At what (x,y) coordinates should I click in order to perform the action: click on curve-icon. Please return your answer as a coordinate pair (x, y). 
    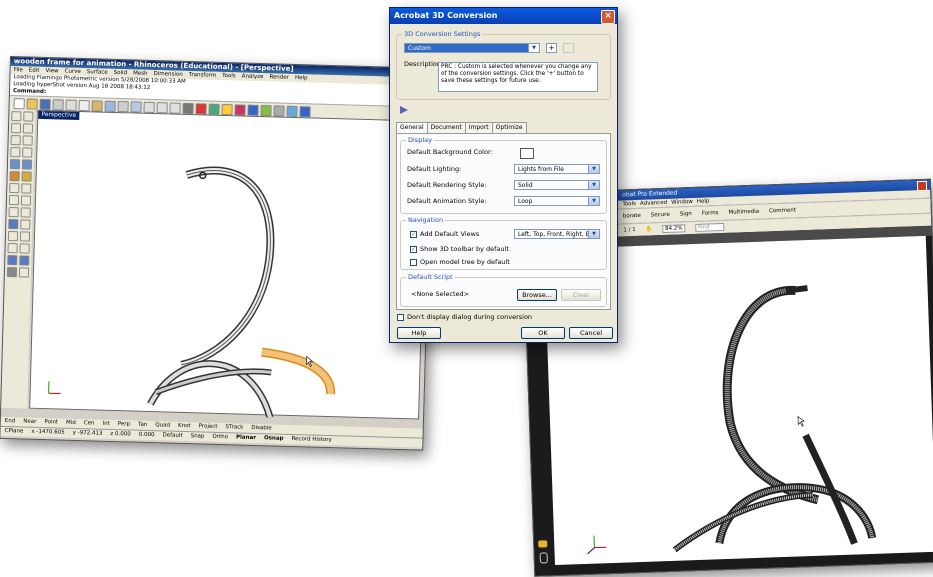
    Looking at the image, I should click on (27, 152).